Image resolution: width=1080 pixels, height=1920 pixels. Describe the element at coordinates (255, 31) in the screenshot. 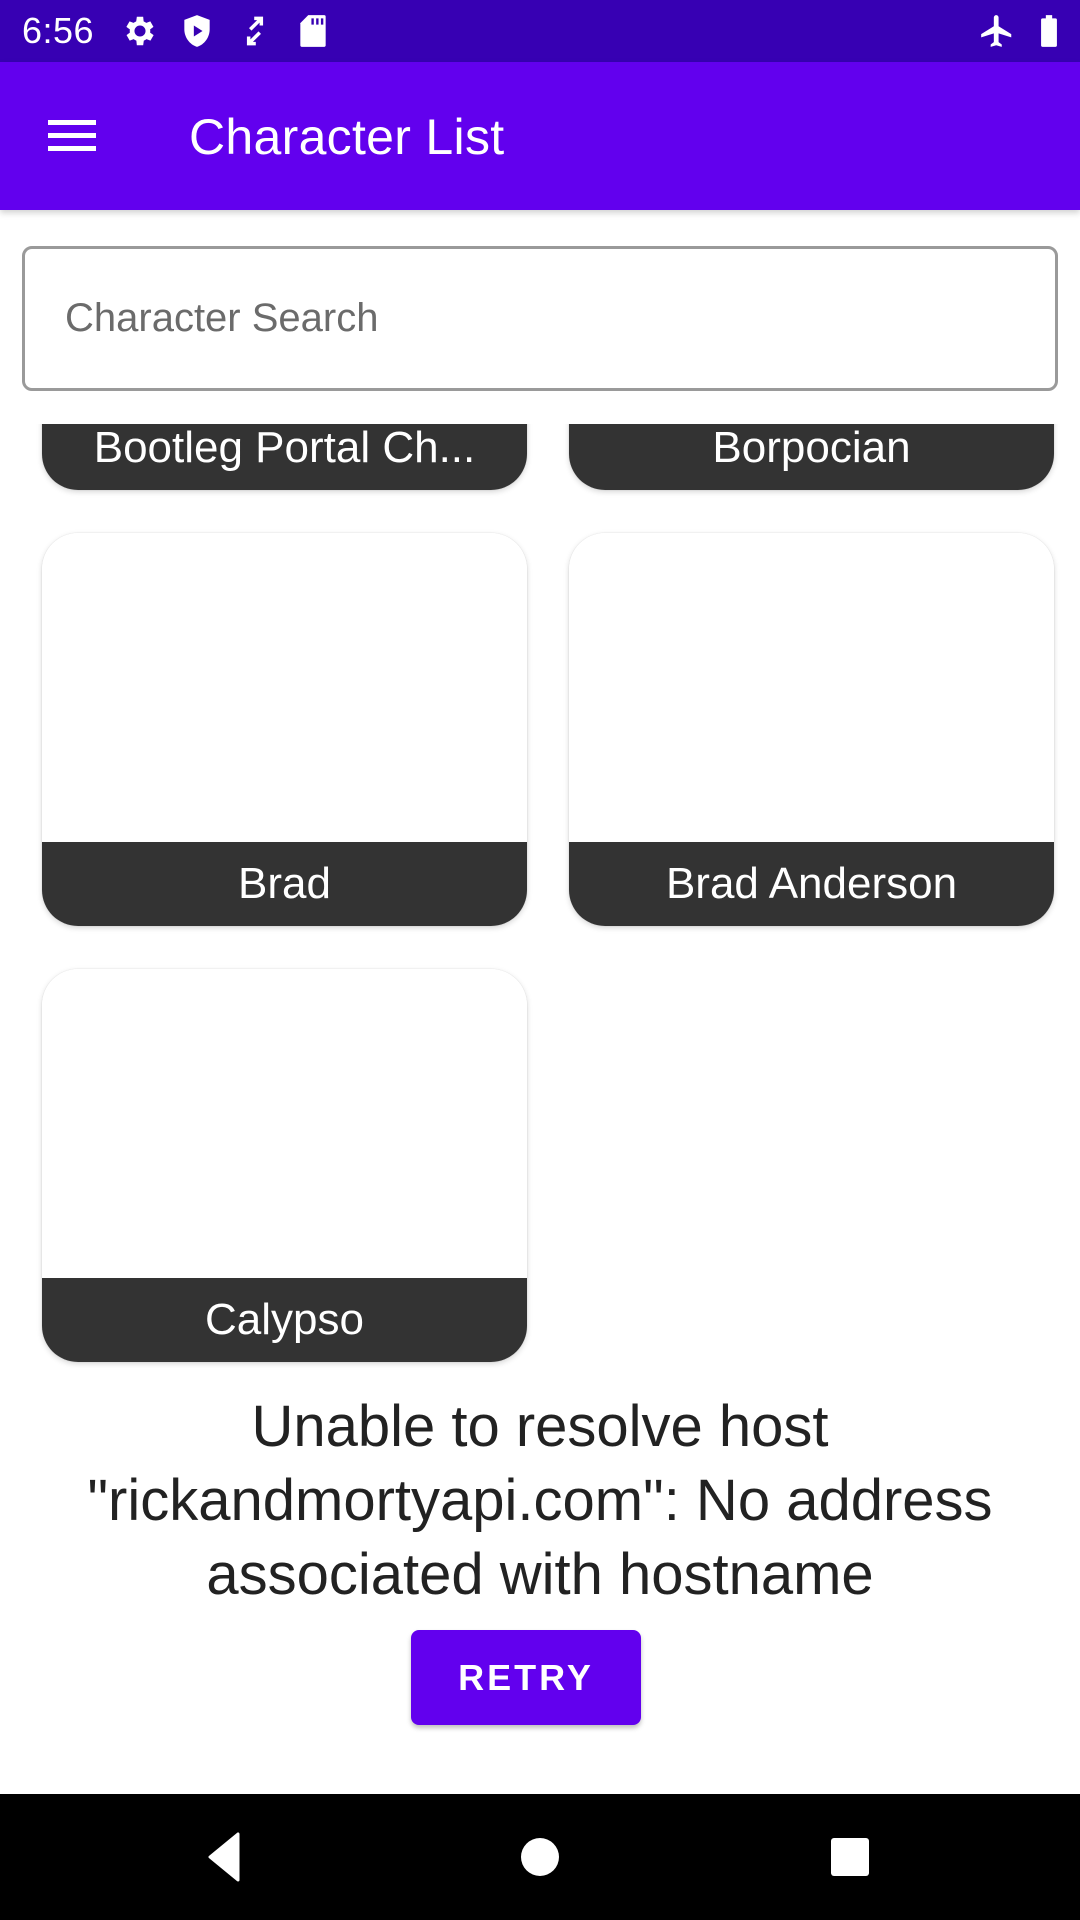

I see `data-transfer-icon` at that location.